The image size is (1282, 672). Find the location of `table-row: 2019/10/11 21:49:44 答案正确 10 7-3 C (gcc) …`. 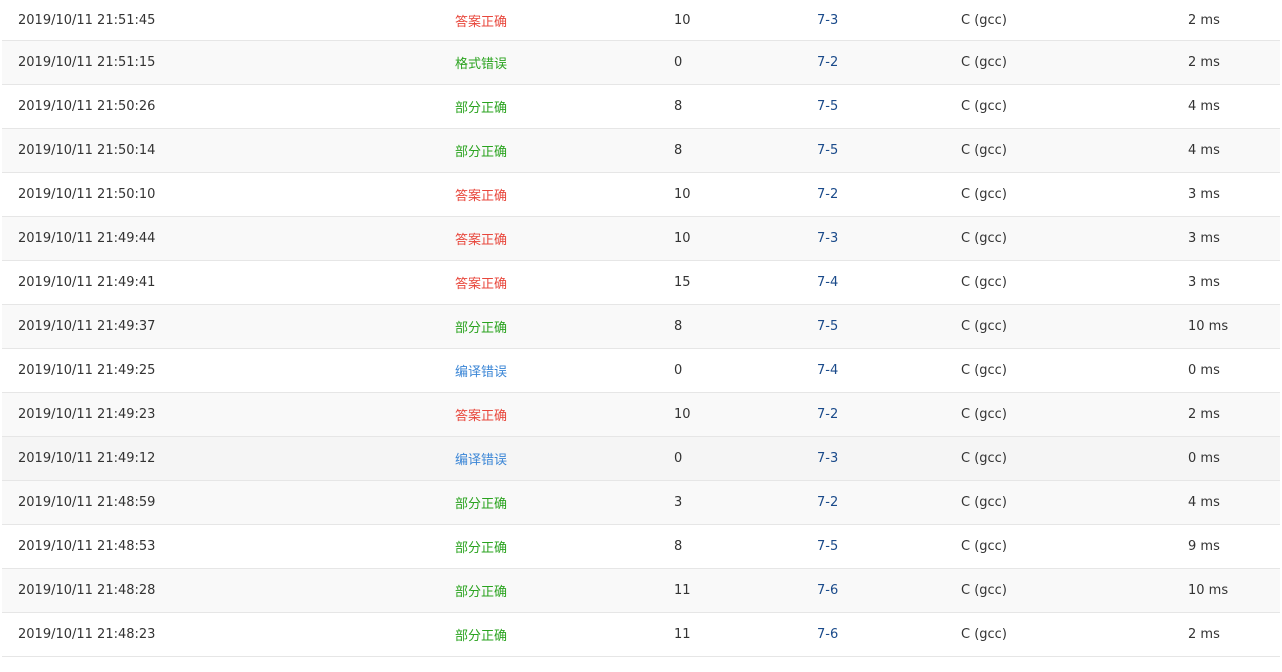

table-row: 2019/10/11 21:49:44 答案正确 10 7-3 C (gcc) … is located at coordinates (641, 238).